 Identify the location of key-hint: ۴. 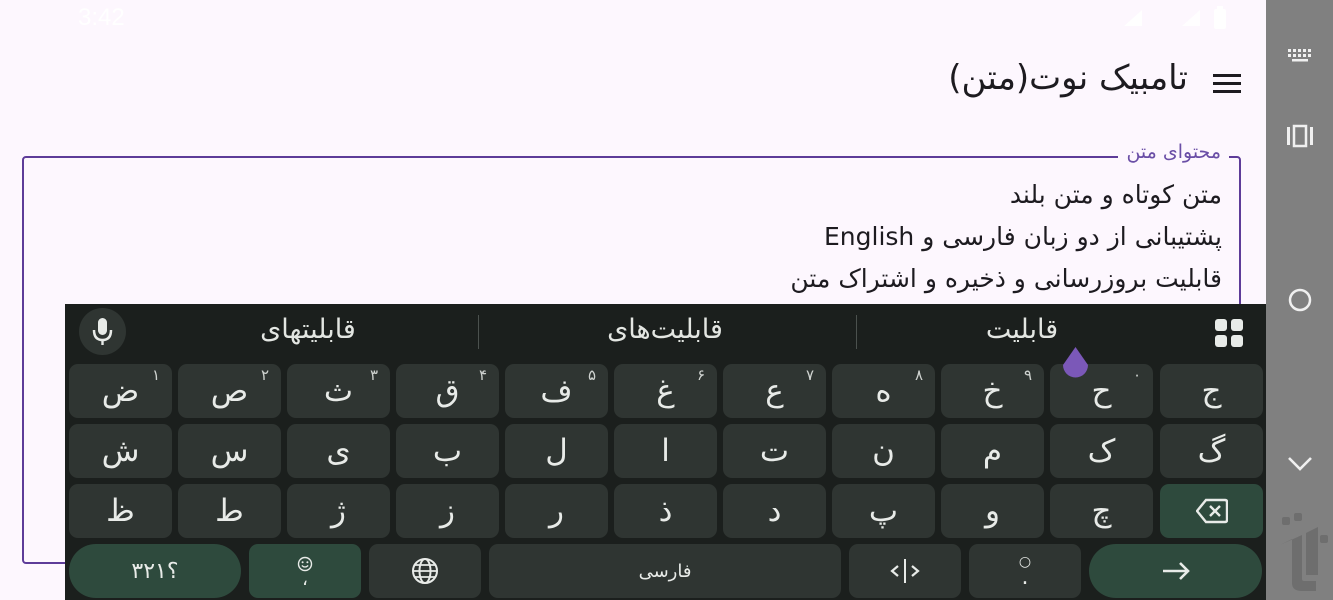
(482, 375).